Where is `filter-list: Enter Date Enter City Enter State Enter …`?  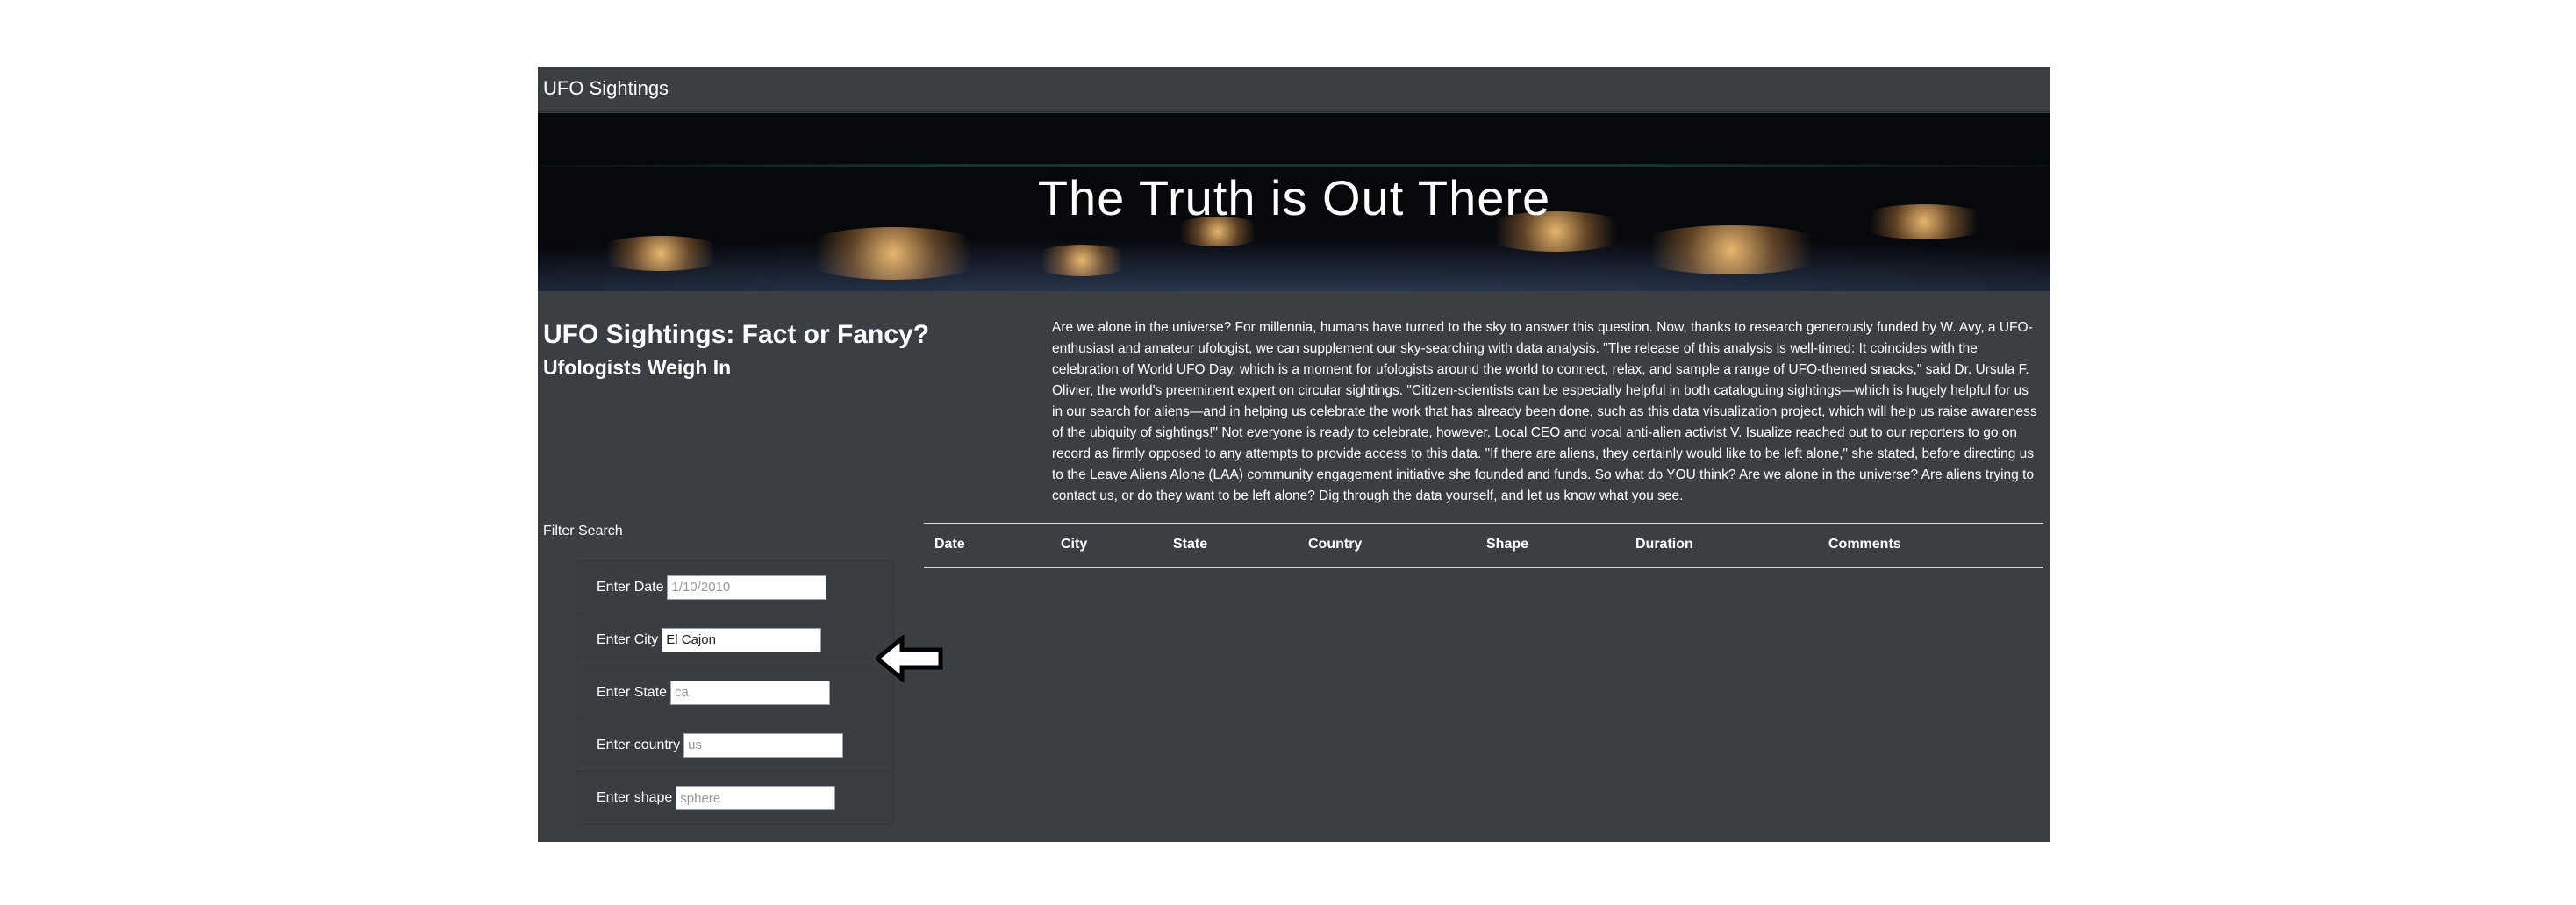
filter-list: Enter Date Enter City Enter State Enter … is located at coordinates (759, 692).